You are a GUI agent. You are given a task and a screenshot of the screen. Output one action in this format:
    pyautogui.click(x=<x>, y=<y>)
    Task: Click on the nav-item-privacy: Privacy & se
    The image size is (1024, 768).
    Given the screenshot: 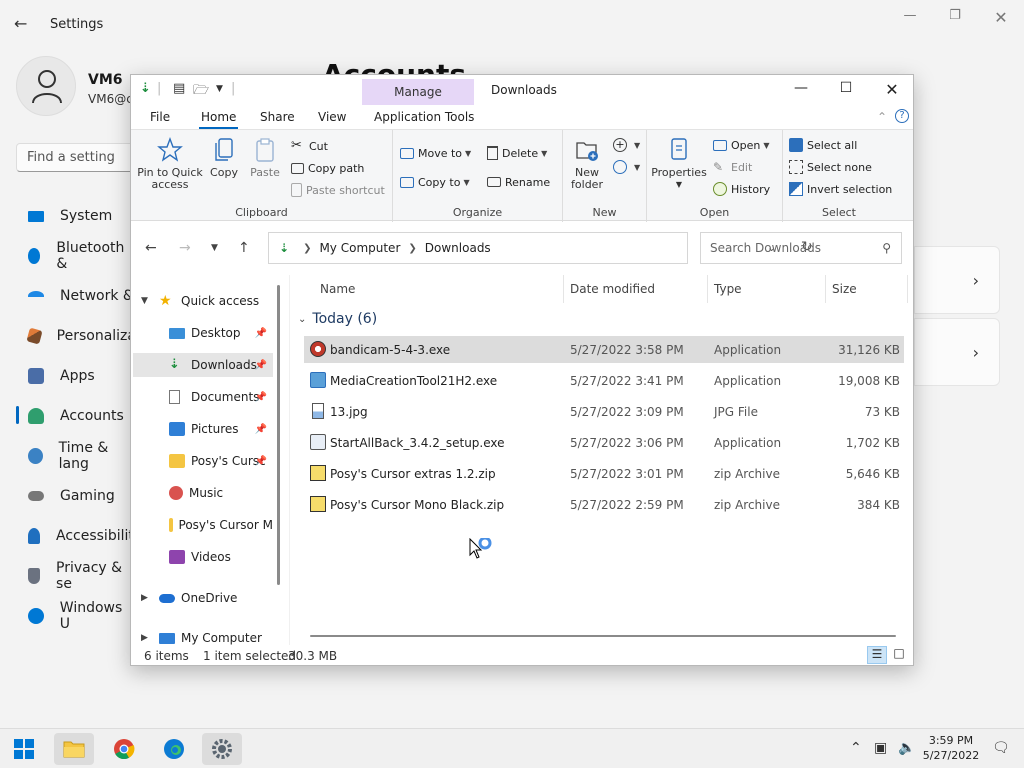 What is the action you would take?
    pyautogui.click(x=76, y=576)
    